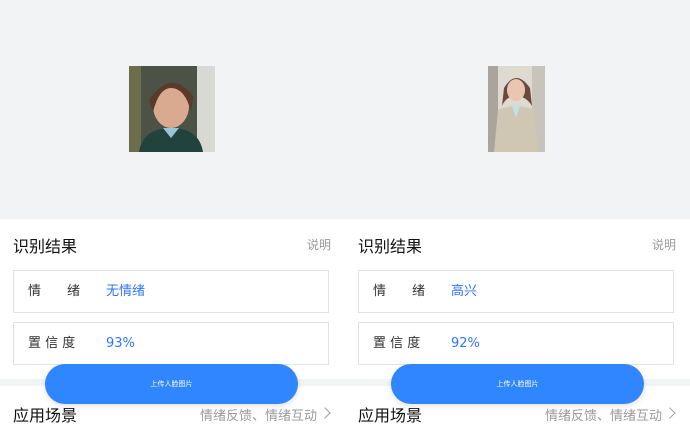  What do you see at coordinates (465, 343) in the screenshot?
I see `confidence-value: 92%` at bounding box center [465, 343].